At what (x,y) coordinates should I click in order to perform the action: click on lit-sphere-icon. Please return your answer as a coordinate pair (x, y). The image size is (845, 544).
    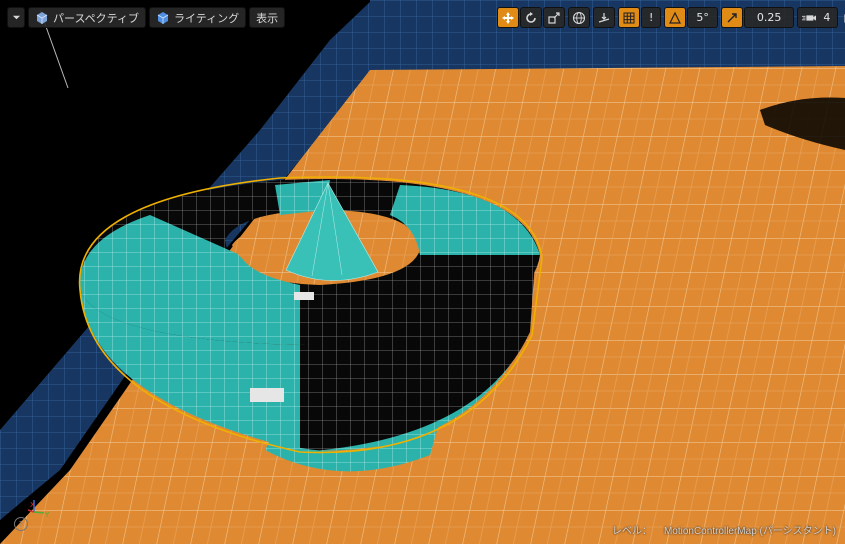
    Looking at the image, I should click on (163, 18).